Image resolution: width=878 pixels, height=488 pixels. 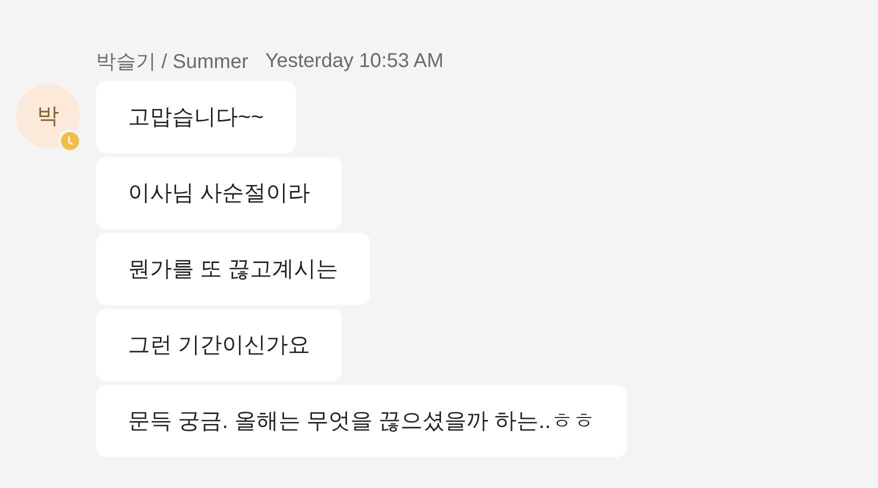 I want to click on sender-name: 박슬기 / Summer, so click(x=172, y=61).